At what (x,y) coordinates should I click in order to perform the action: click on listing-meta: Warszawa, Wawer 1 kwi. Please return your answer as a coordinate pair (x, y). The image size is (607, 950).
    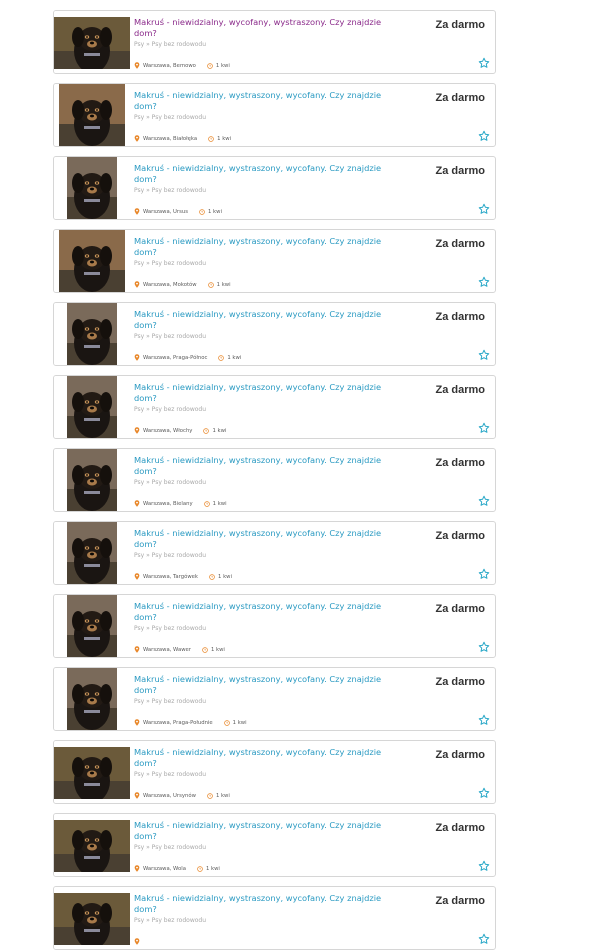
    Looking at the image, I should click on (179, 649).